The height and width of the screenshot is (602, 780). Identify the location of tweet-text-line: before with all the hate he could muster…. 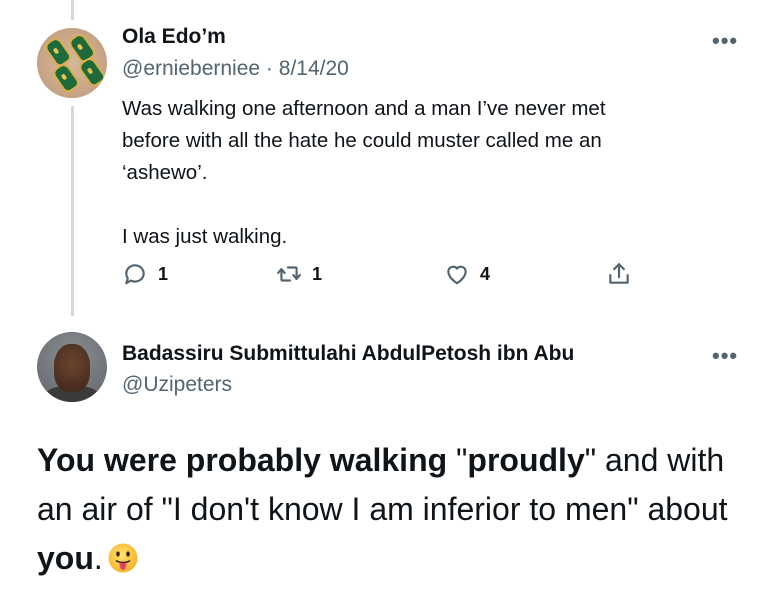
(362, 140).